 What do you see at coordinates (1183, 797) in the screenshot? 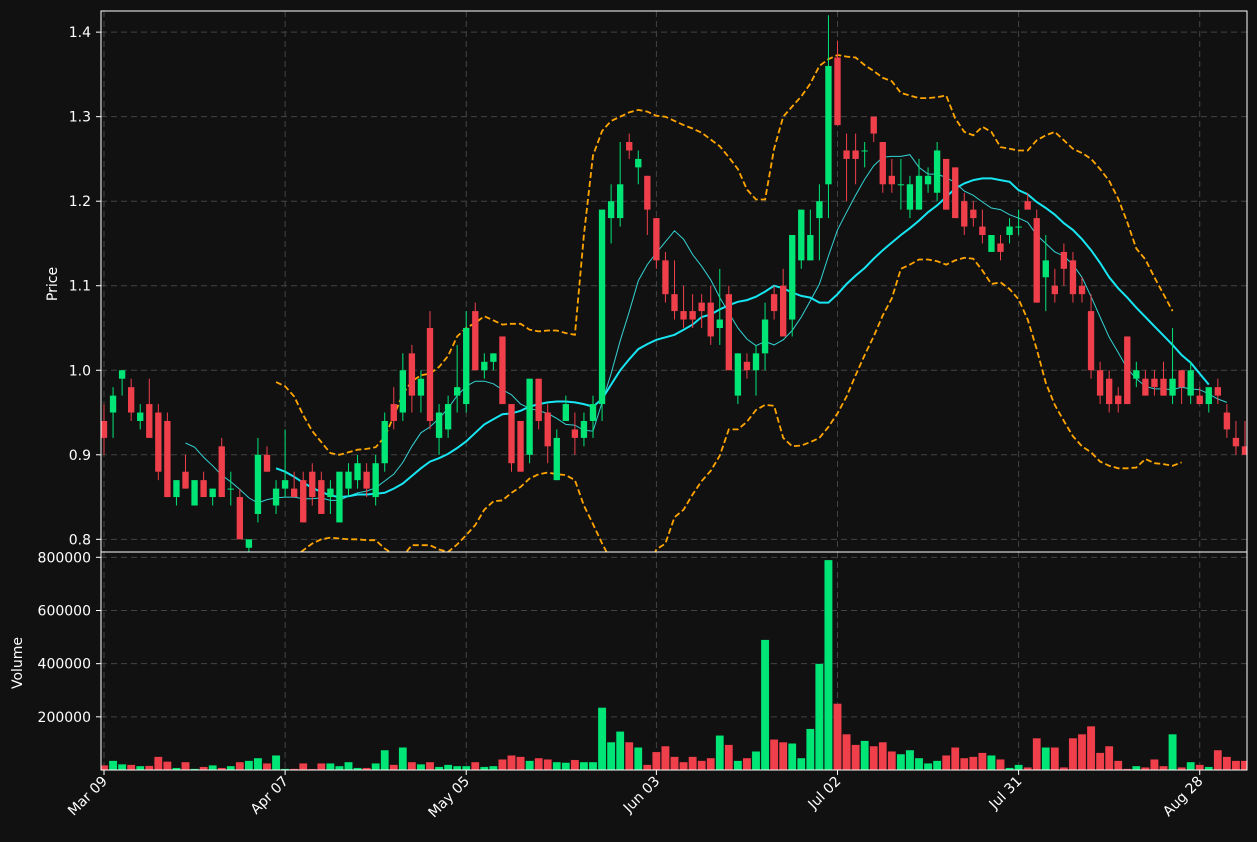
I see `x-tick-label: Aug 28` at bounding box center [1183, 797].